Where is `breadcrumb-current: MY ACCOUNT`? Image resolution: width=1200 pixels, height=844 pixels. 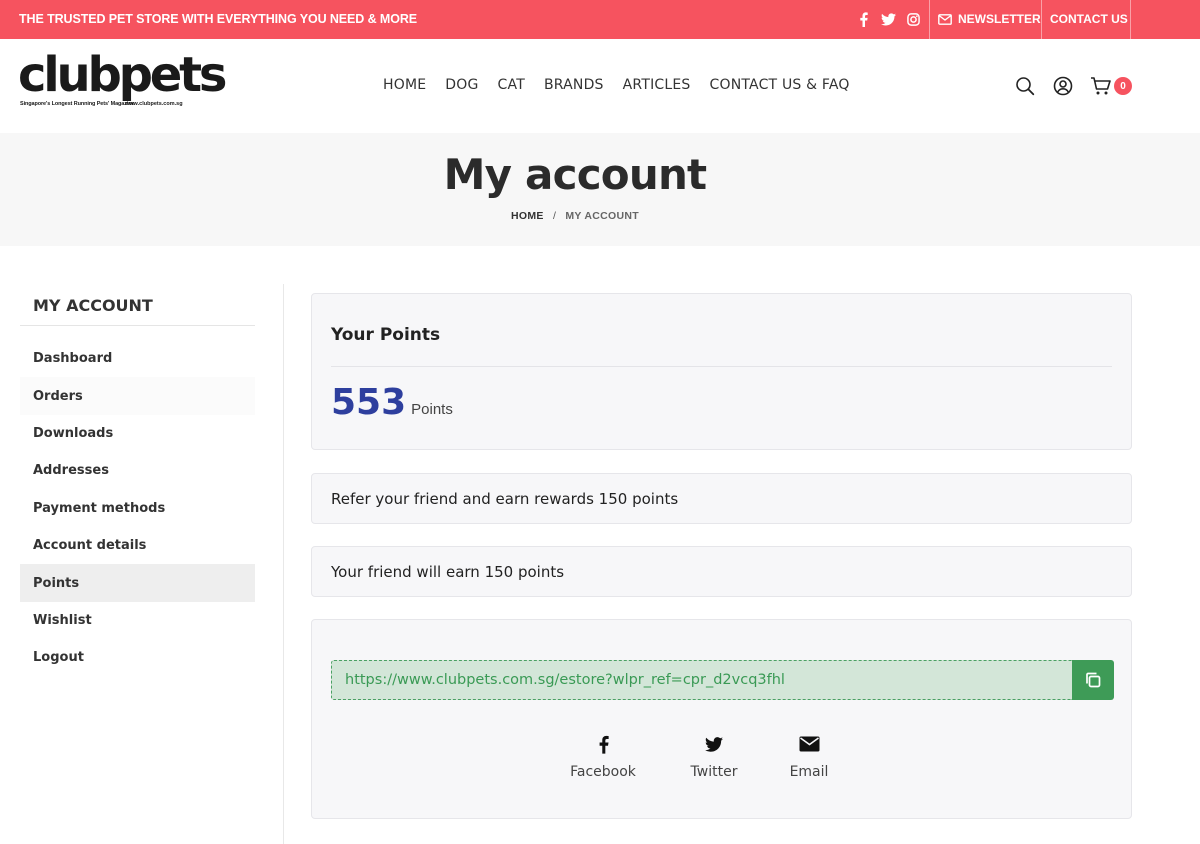
breadcrumb-current: MY ACCOUNT is located at coordinates (602, 216).